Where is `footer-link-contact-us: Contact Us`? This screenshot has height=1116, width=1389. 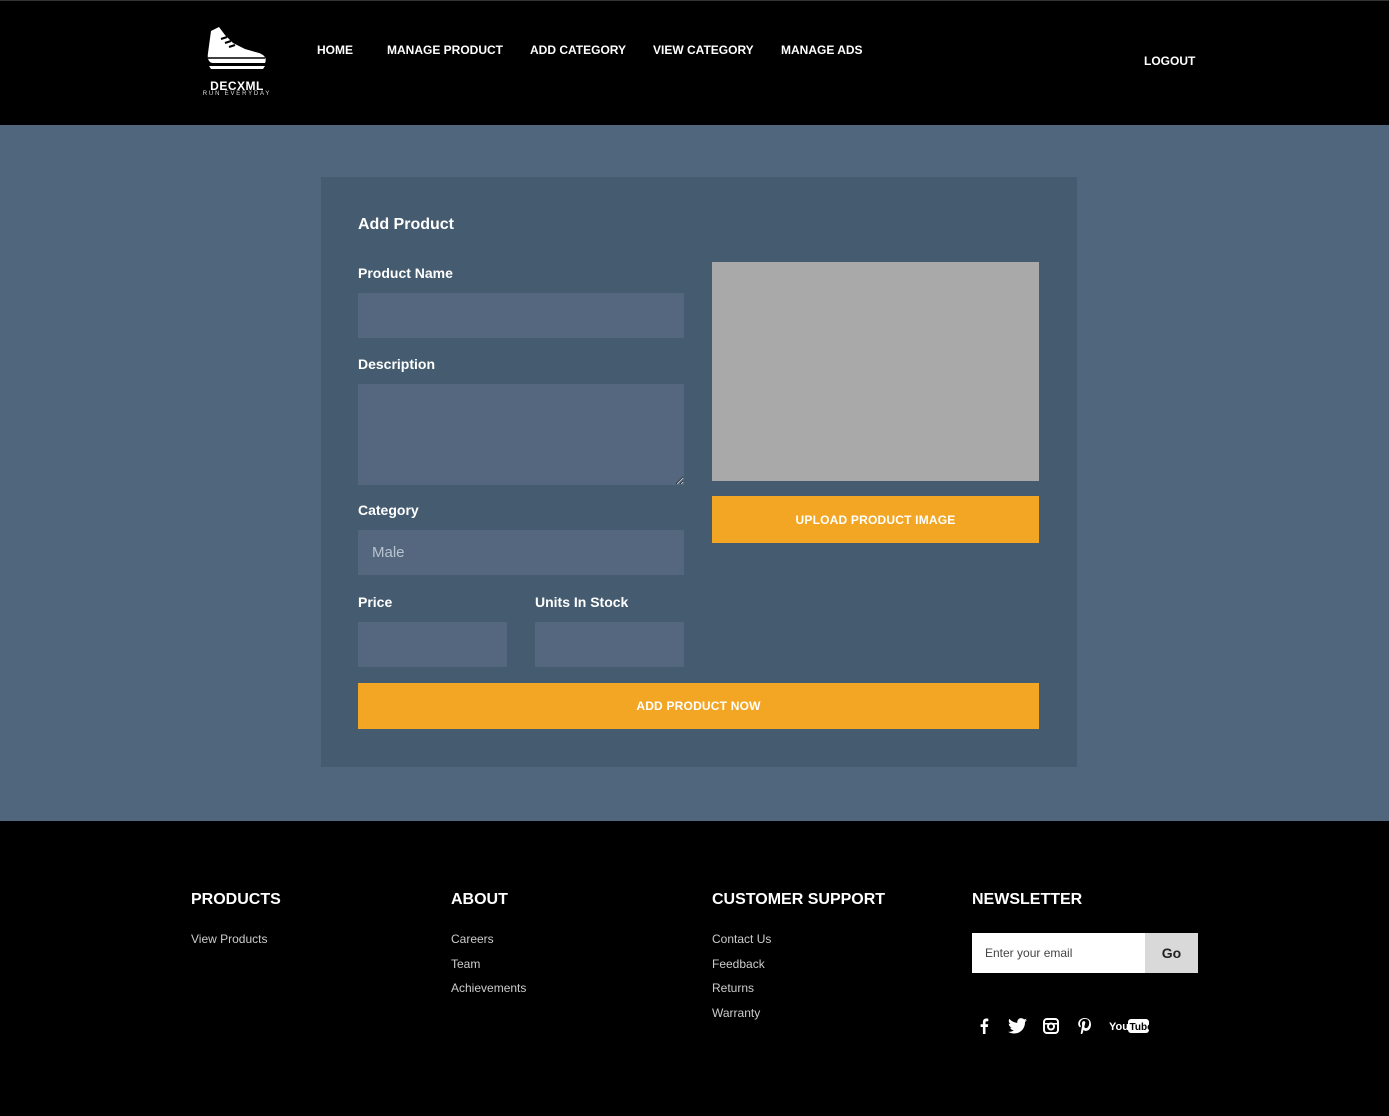 footer-link-contact-us: Contact Us is located at coordinates (798, 939).